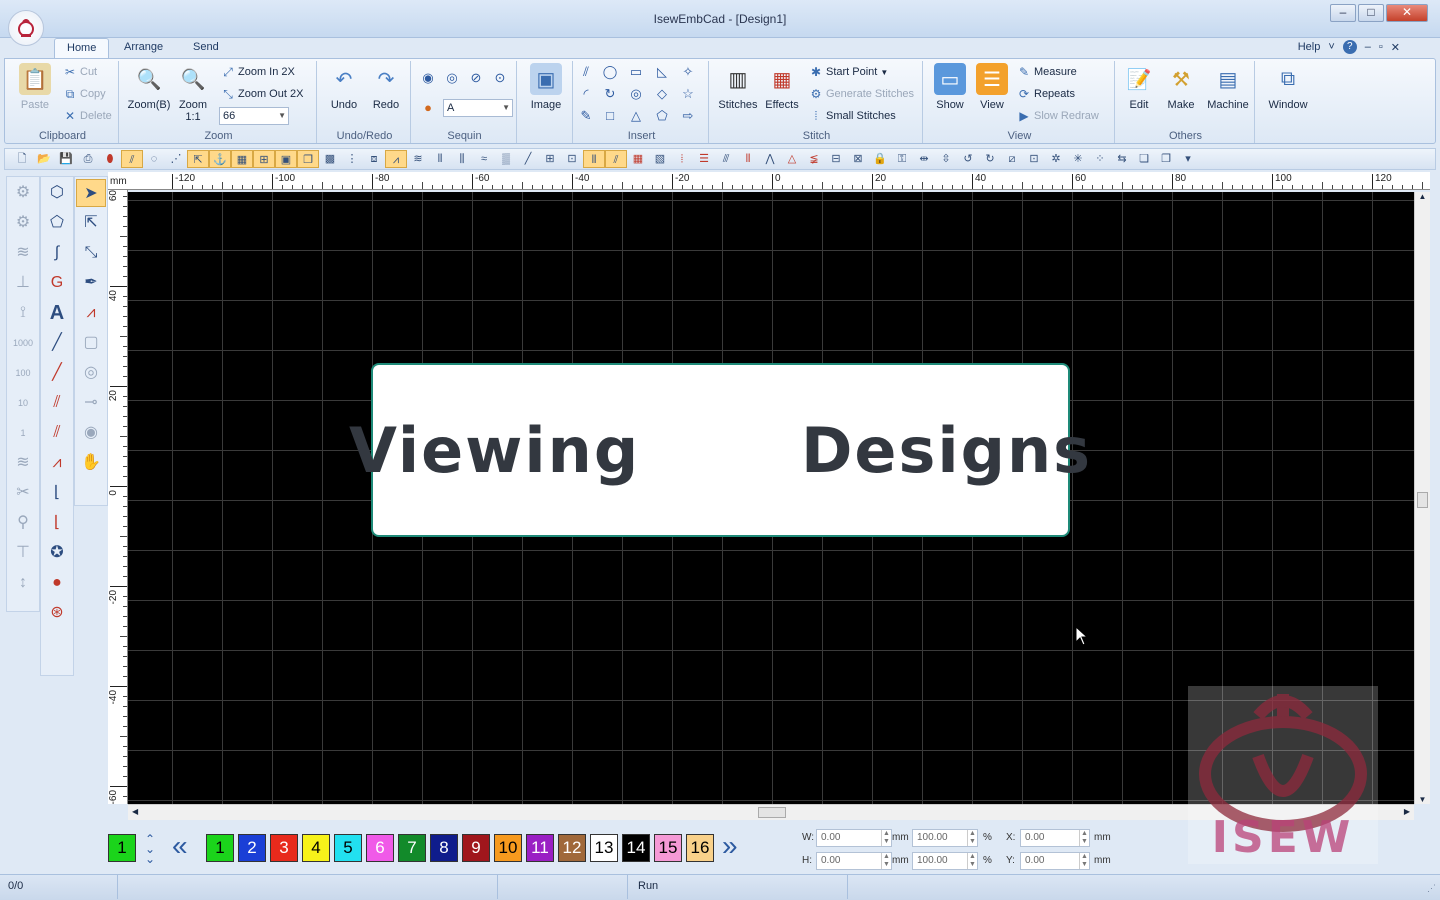 The height and width of the screenshot is (900, 1440). What do you see at coordinates (180, 846) in the screenshot?
I see `colors-prev-button: «` at bounding box center [180, 846].